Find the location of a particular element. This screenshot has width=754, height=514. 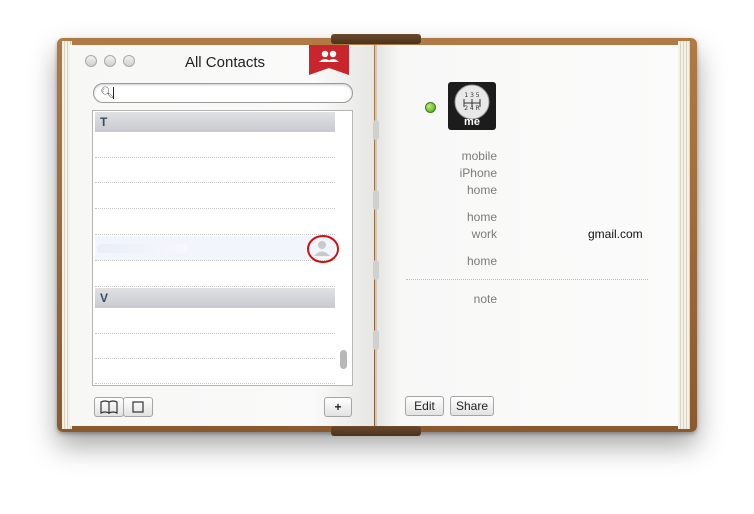

groups-ribbon-button is located at coordinates (329, 60).